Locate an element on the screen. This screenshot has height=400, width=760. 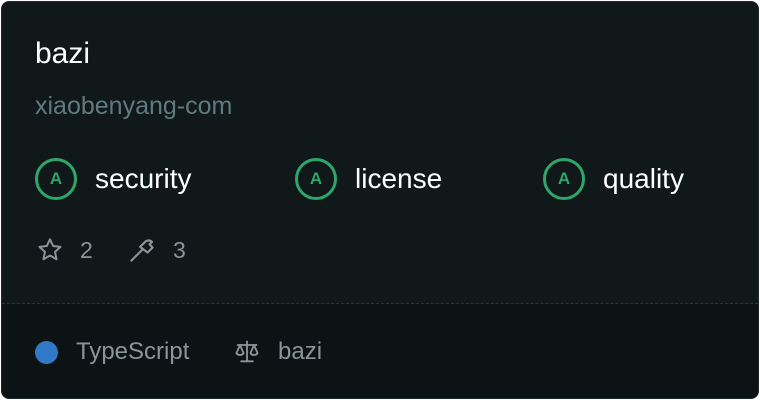
grade-label: license is located at coordinates (399, 178).